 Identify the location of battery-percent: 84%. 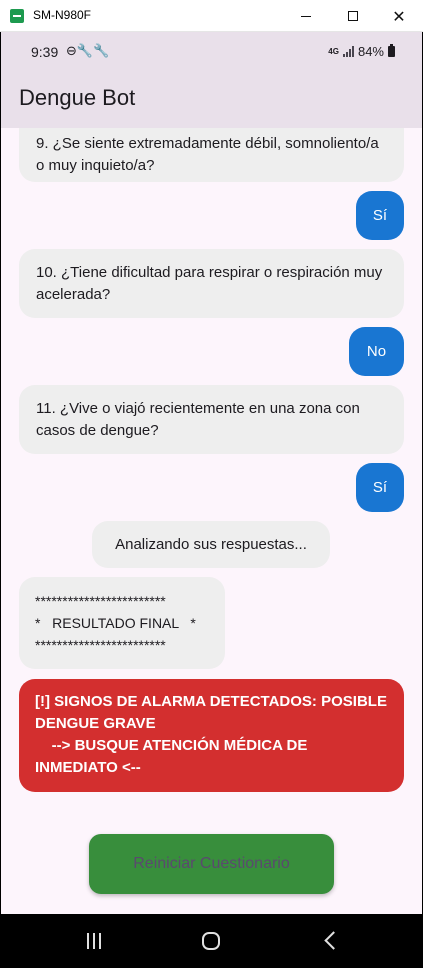
(370, 51).